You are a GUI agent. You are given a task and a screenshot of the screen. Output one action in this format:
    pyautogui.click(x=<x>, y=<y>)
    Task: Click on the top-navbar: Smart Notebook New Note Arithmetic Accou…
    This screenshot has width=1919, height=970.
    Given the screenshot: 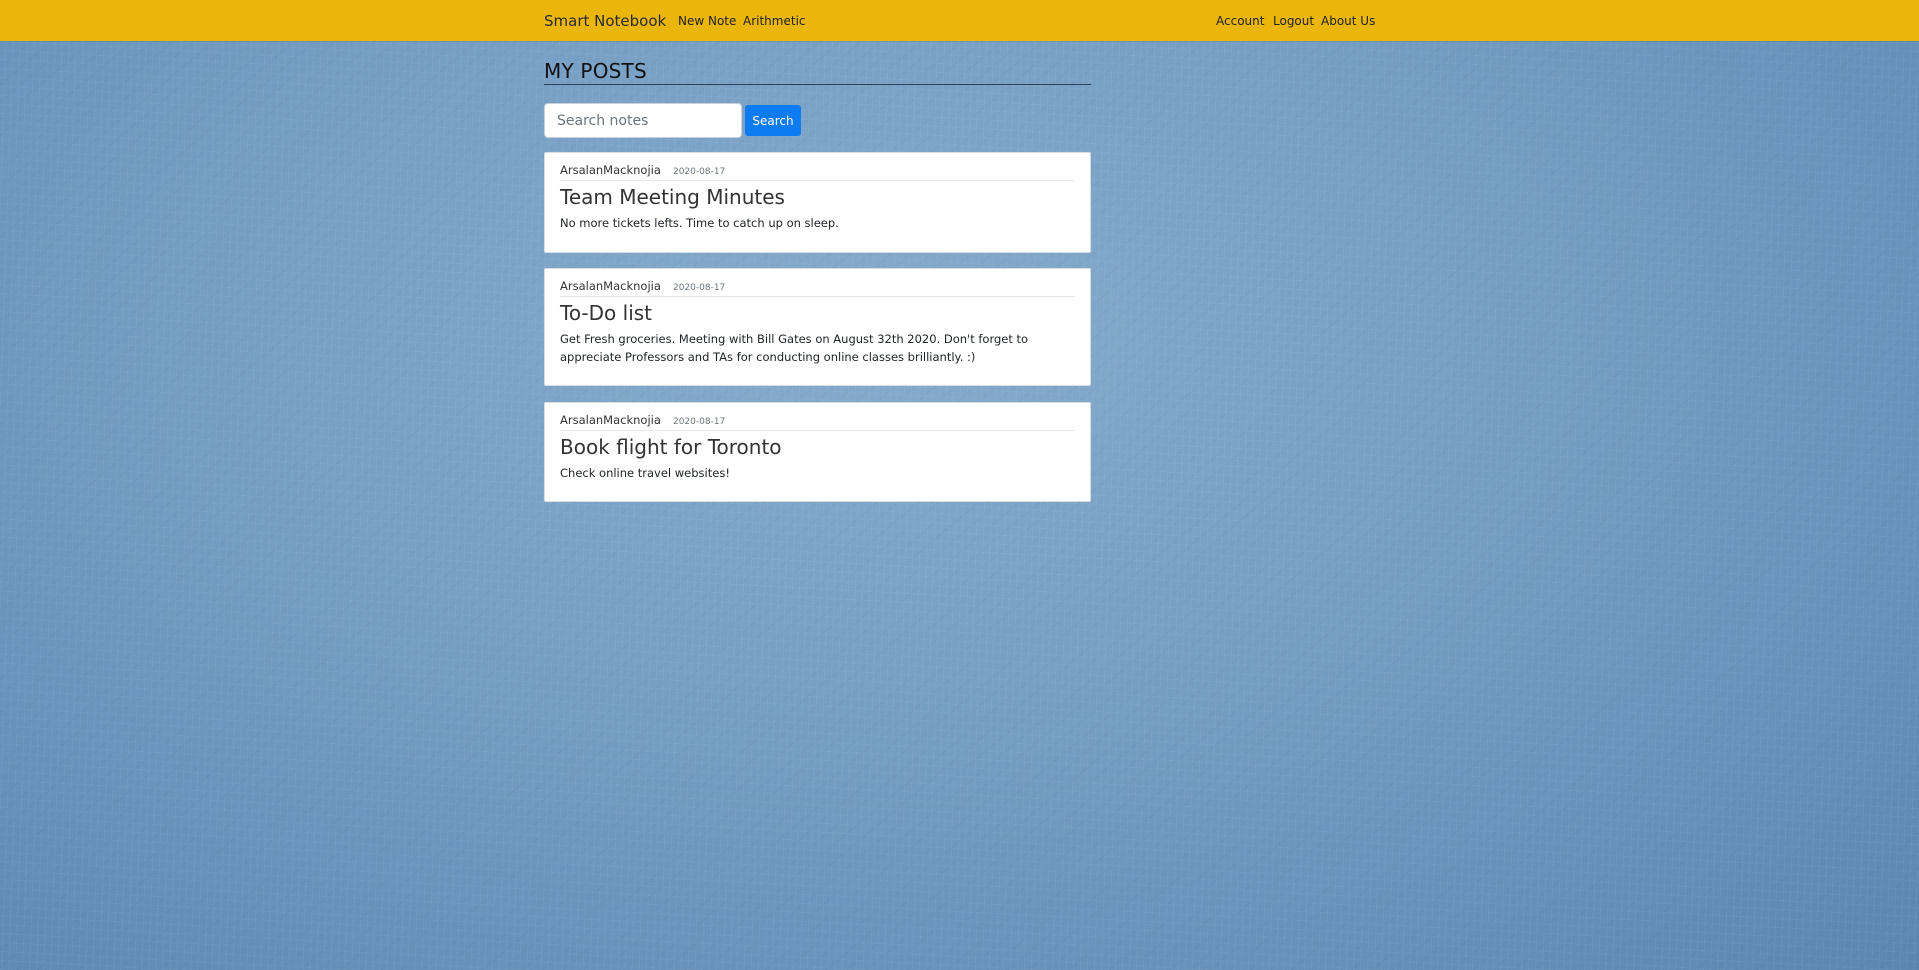 What is the action you would take?
    pyautogui.click(x=959, y=20)
    